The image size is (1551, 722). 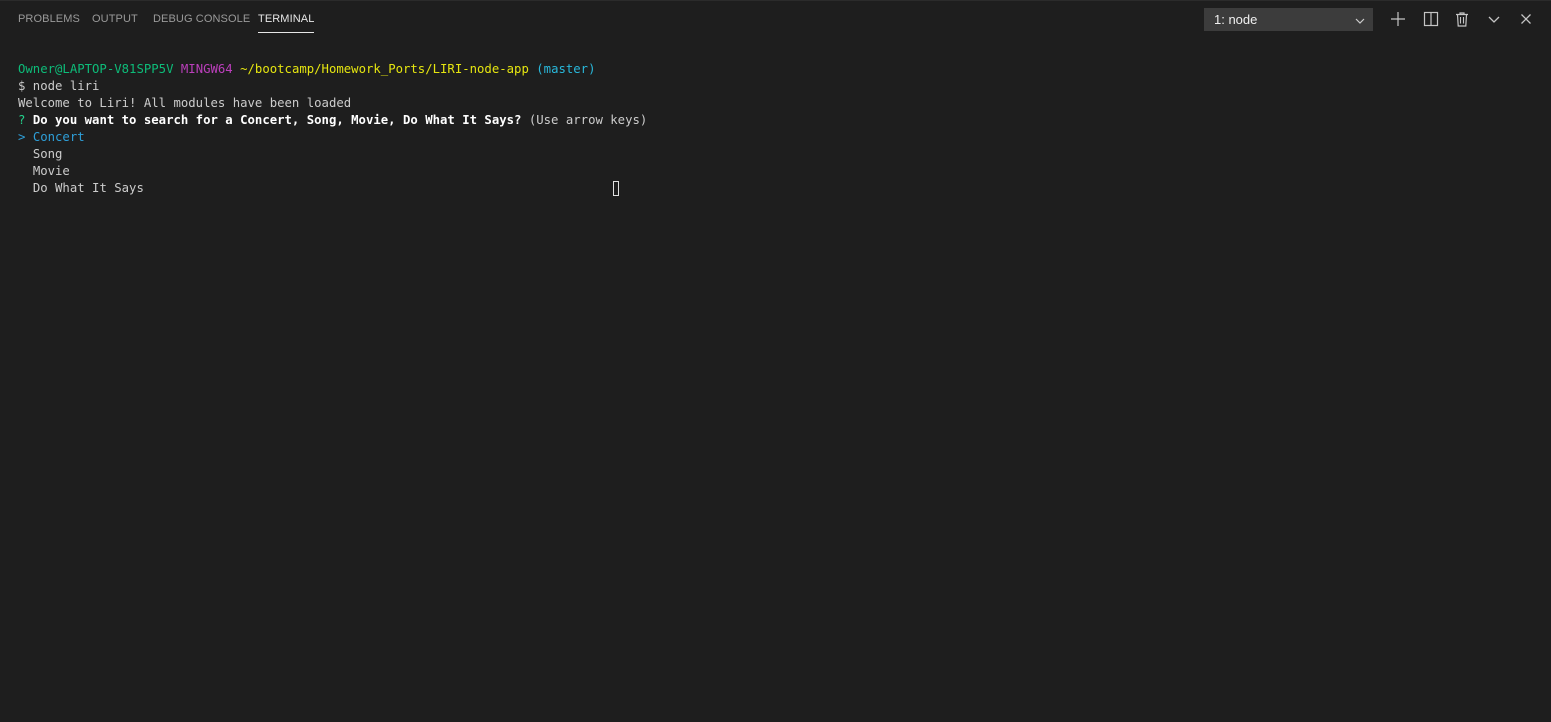 I want to click on close-icon, so click(x=1526, y=19).